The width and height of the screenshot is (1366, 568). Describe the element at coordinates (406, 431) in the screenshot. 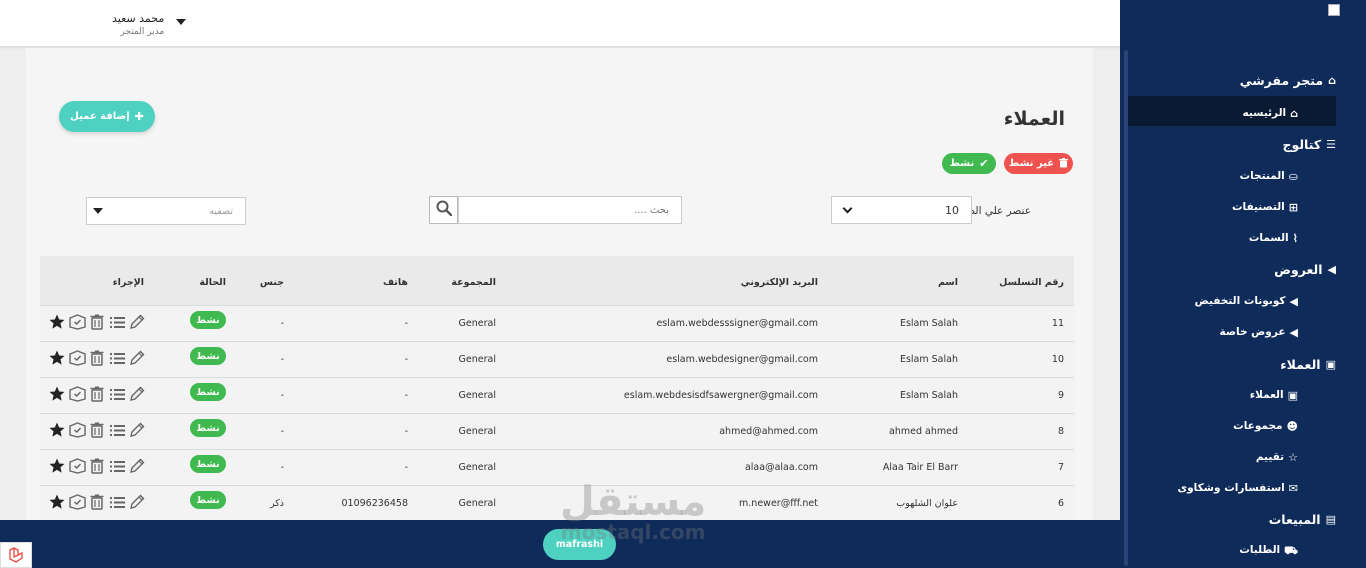

I see `cell-phone: -` at that location.